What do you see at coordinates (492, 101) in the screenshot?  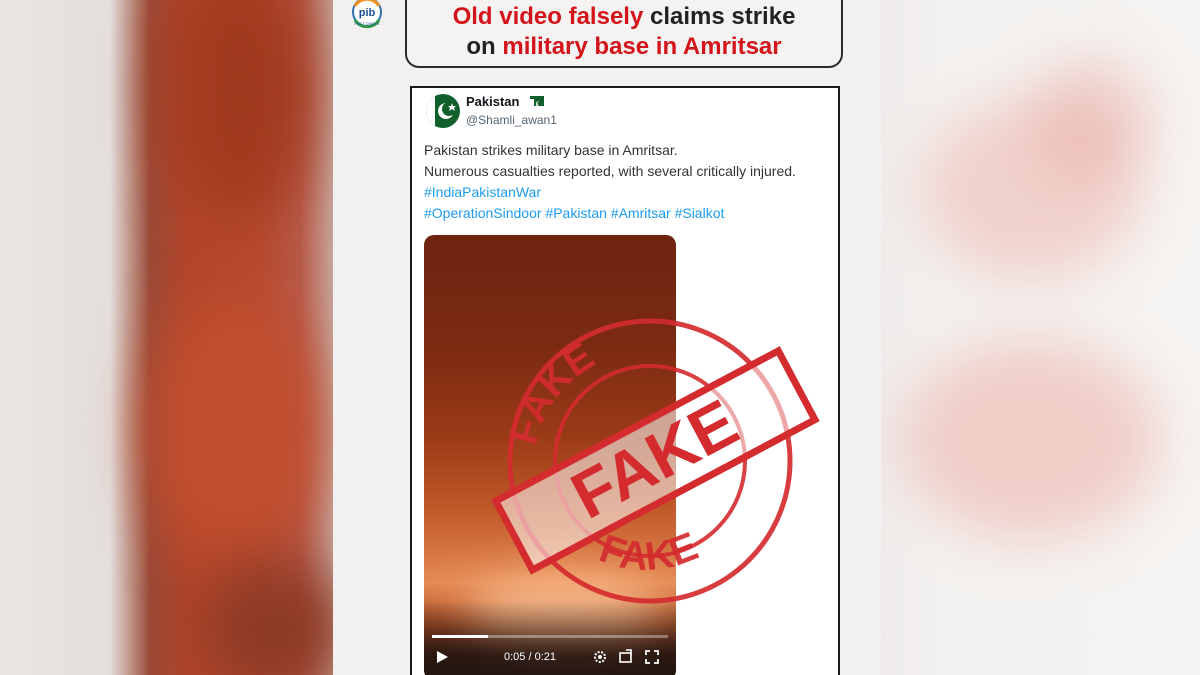 I see `account-name: Pakistan` at bounding box center [492, 101].